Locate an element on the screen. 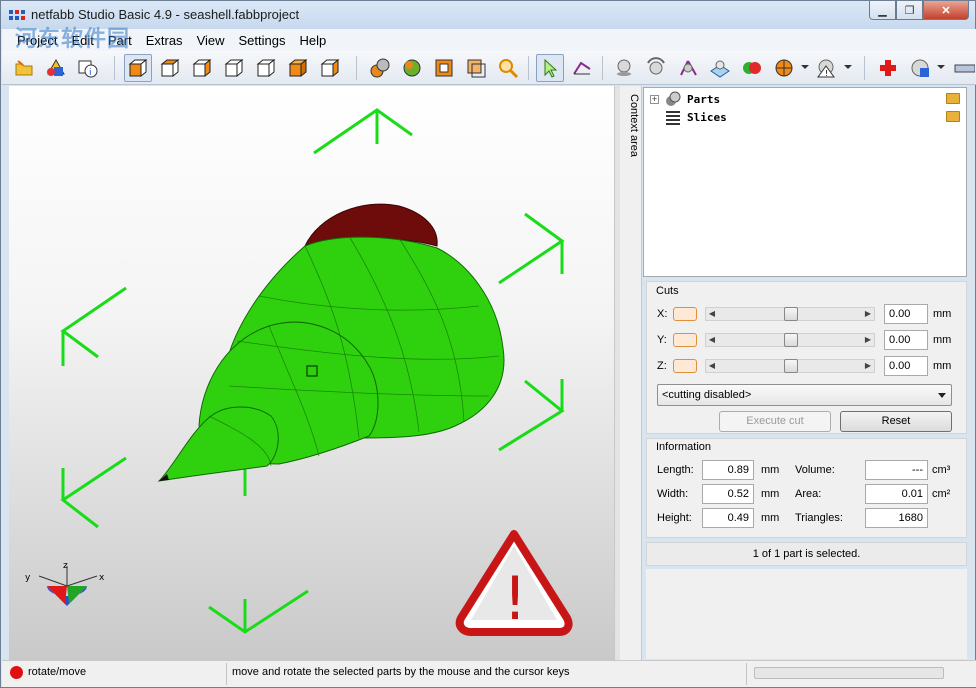 The image size is (976, 688). ruler-icon is located at coordinates (963, 68).